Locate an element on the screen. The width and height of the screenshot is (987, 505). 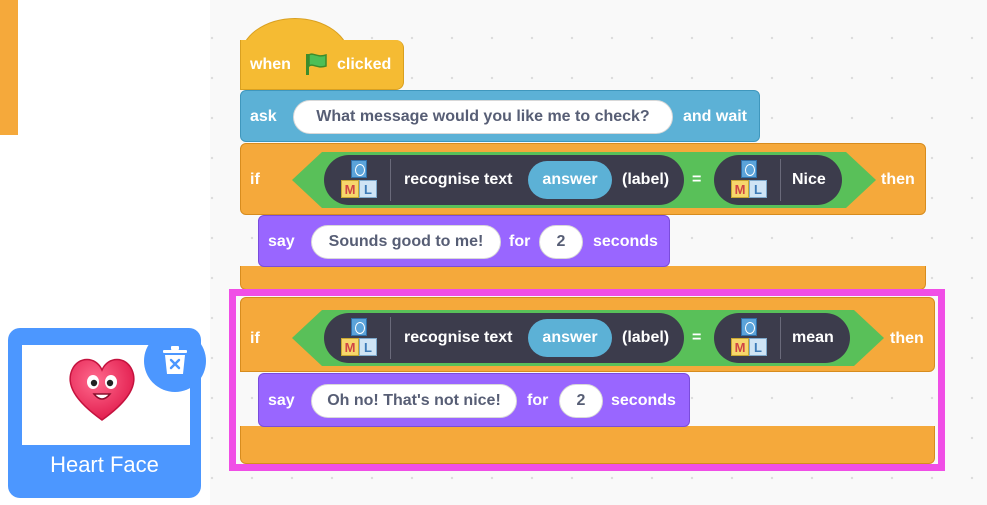
and-wait-label: and wait is located at coordinates (715, 116).